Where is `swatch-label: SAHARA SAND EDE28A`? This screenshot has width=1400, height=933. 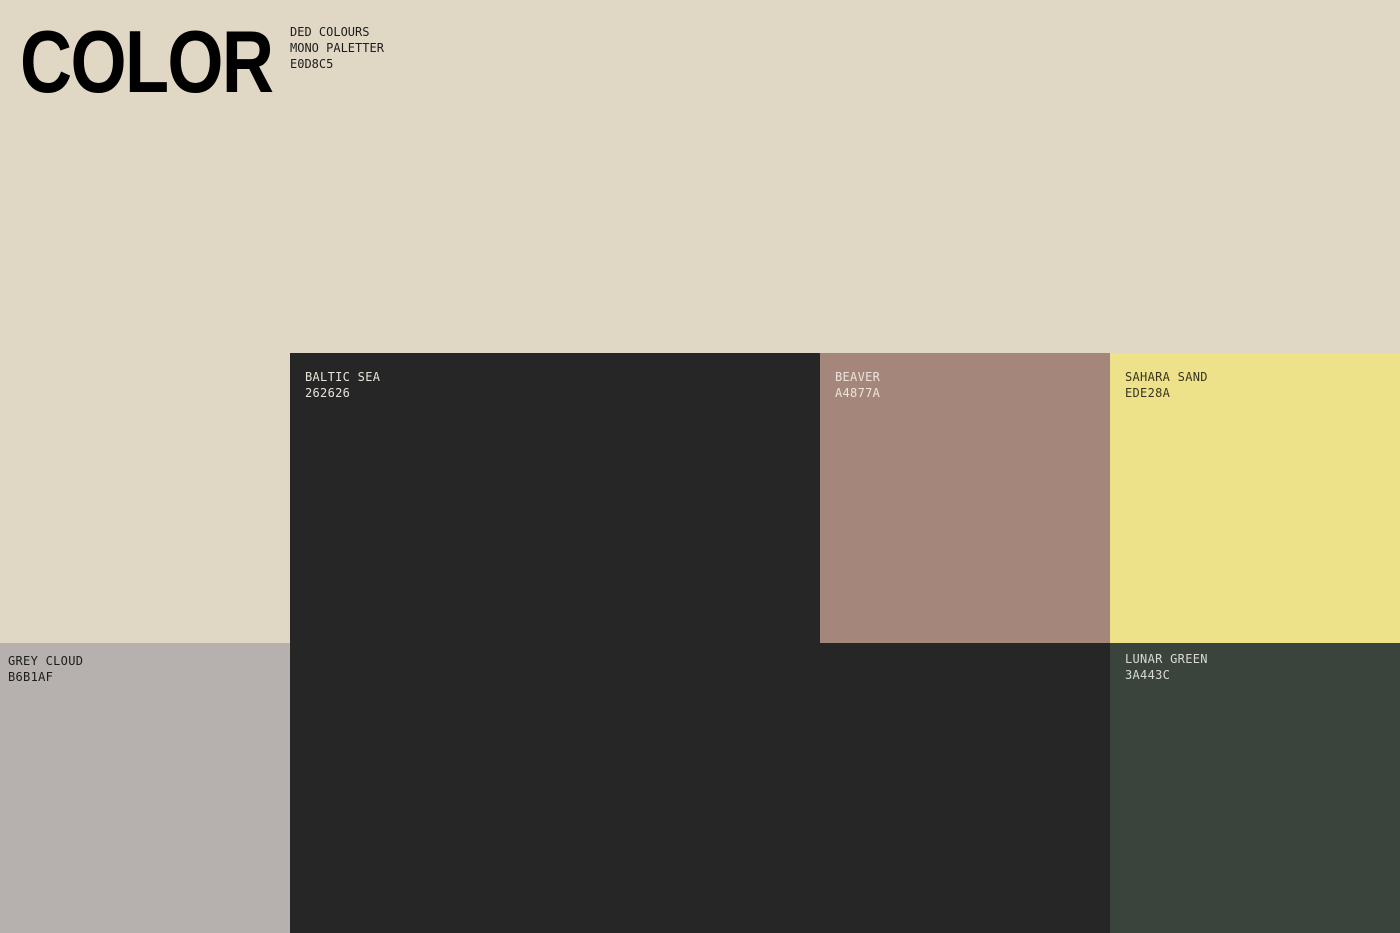 swatch-label: SAHARA SAND EDE28A is located at coordinates (1166, 385).